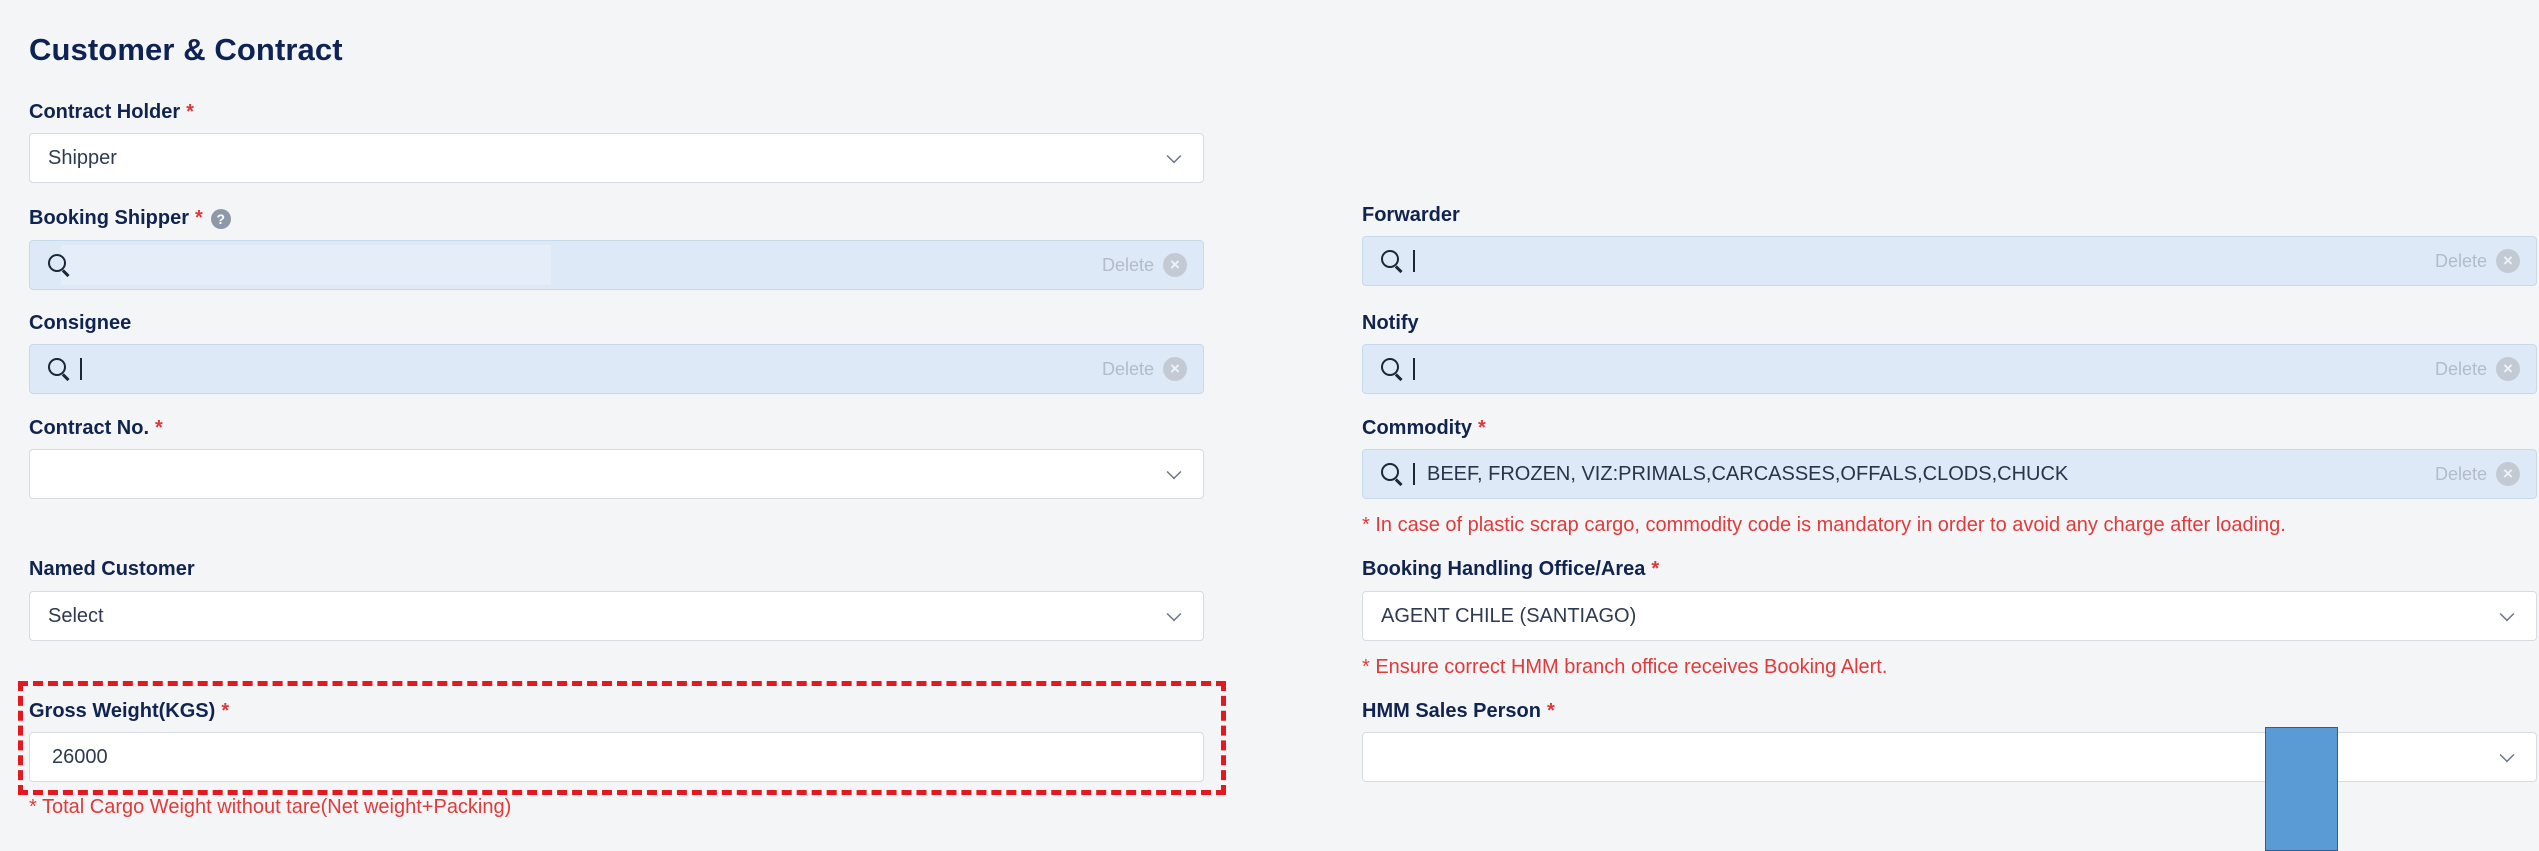  I want to click on notify-label: Notify, so click(1390, 323).